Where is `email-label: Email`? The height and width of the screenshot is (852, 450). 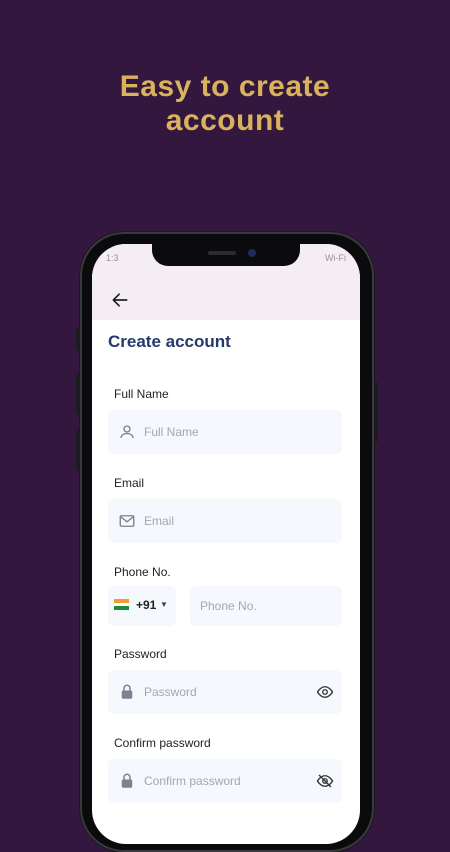 email-label: Email is located at coordinates (129, 483).